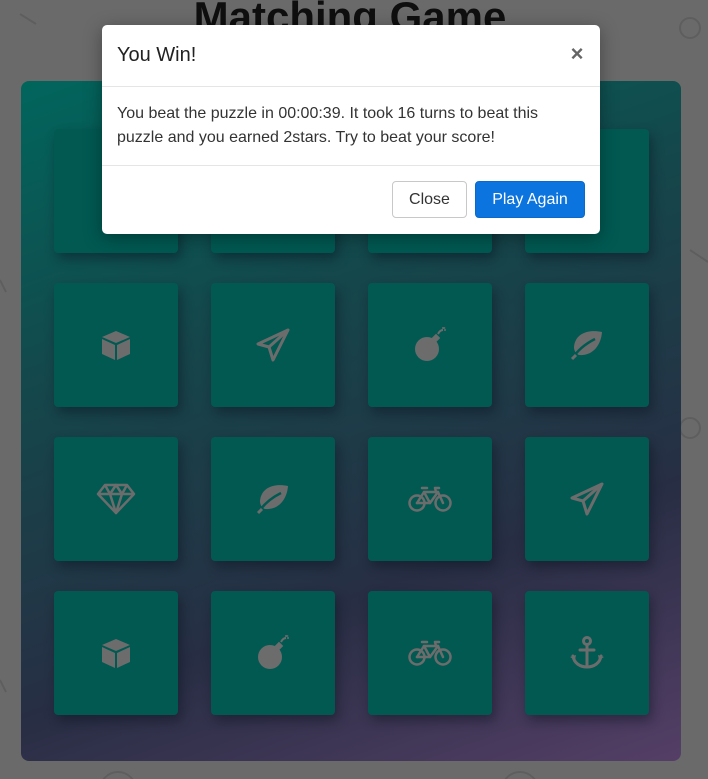 Image resolution: width=708 pixels, height=779 pixels. What do you see at coordinates (577, 54) in the screenshot?
I see `close-icon: ×` at bounding box center [577, 54].